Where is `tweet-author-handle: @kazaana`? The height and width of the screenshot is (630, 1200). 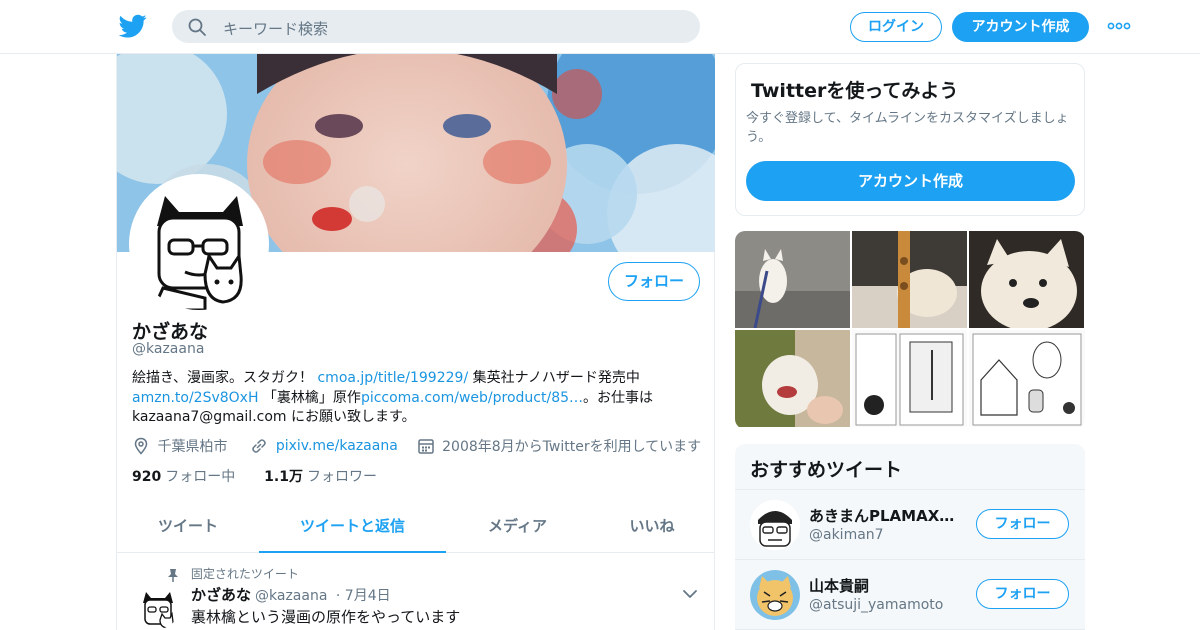 tweet-author-handle: @kazaana is located at coordinates (291, 596).